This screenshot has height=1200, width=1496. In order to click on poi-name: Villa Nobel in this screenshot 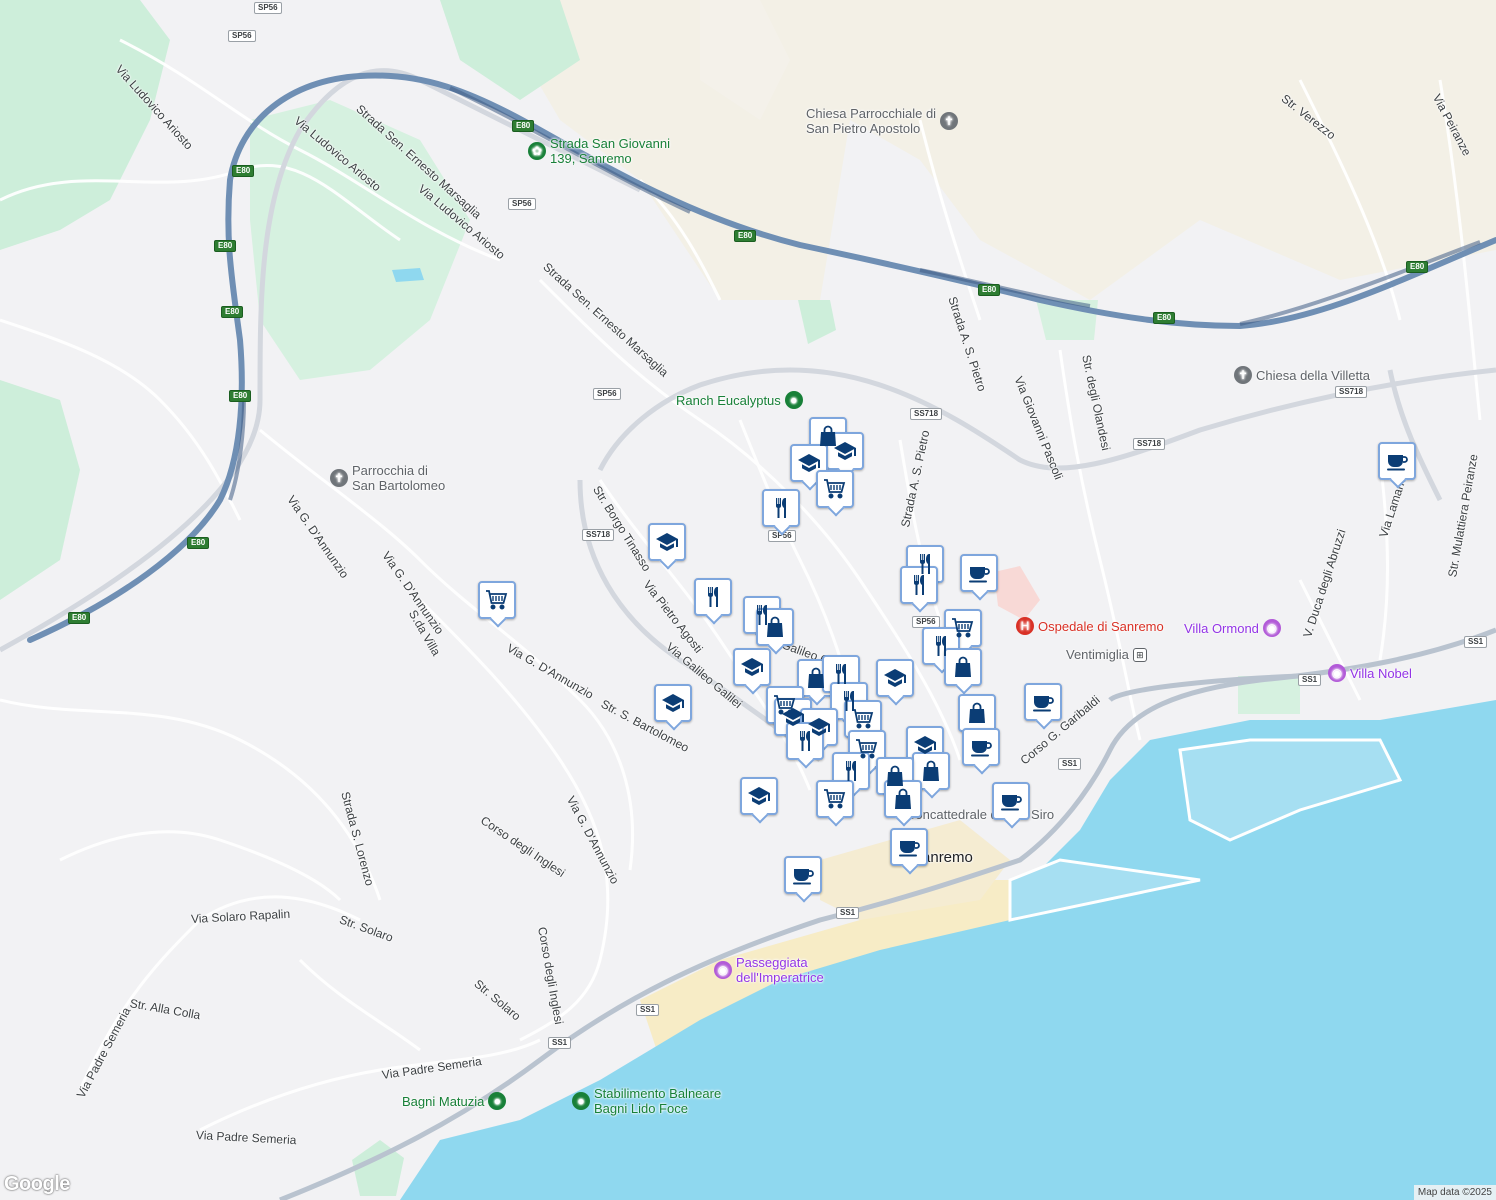, I will do `click(1381, 673)`.